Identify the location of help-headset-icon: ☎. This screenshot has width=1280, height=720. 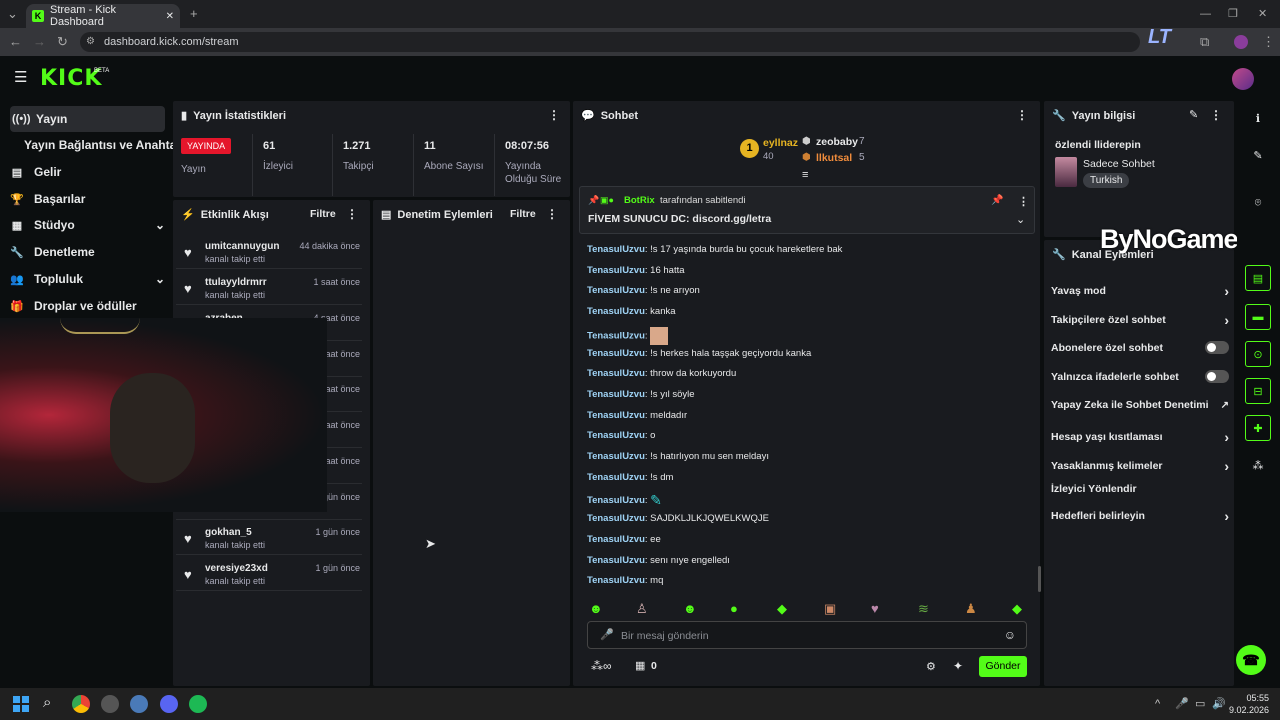
(1251, 660).